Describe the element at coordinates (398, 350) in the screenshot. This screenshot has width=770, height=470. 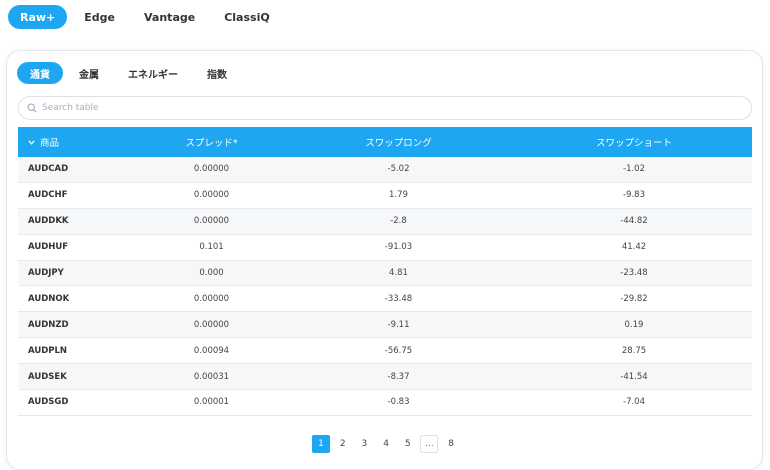
I see `cell-swap-long: -56.75` at that location.